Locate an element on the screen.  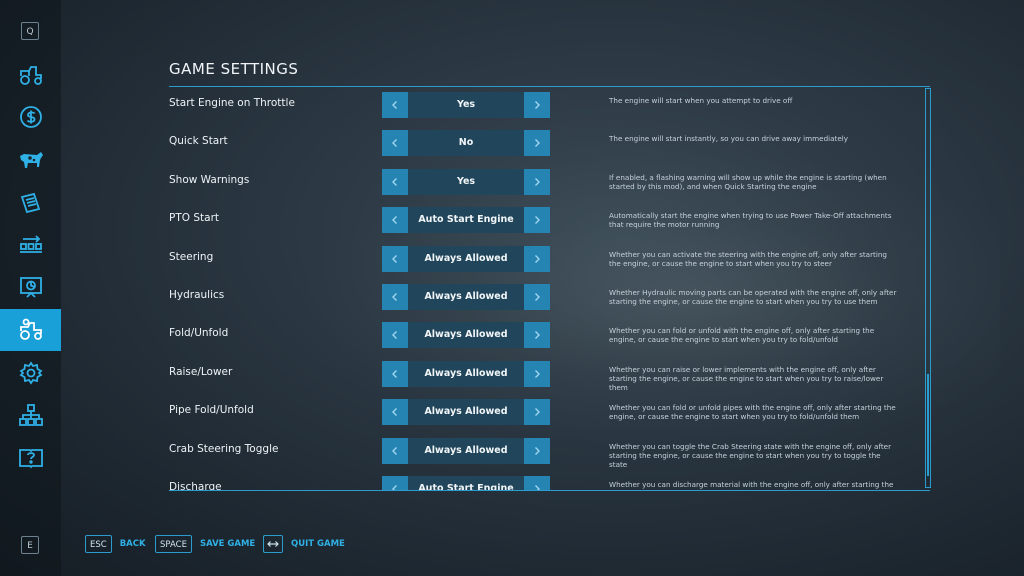
setting-label: Pipe Fold/Unfold is located at coordinates (211, 410).